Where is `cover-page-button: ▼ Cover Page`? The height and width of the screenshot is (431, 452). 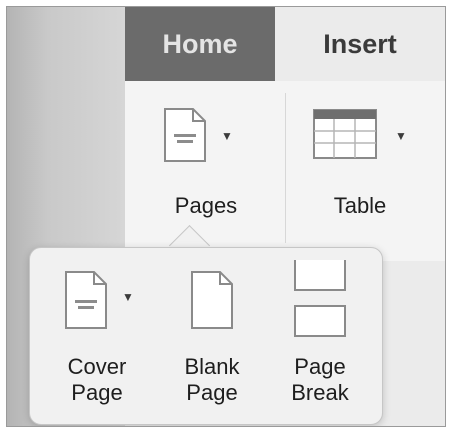
cover-page-button: ▼ Cover Page is located at coordinates (97, 339).